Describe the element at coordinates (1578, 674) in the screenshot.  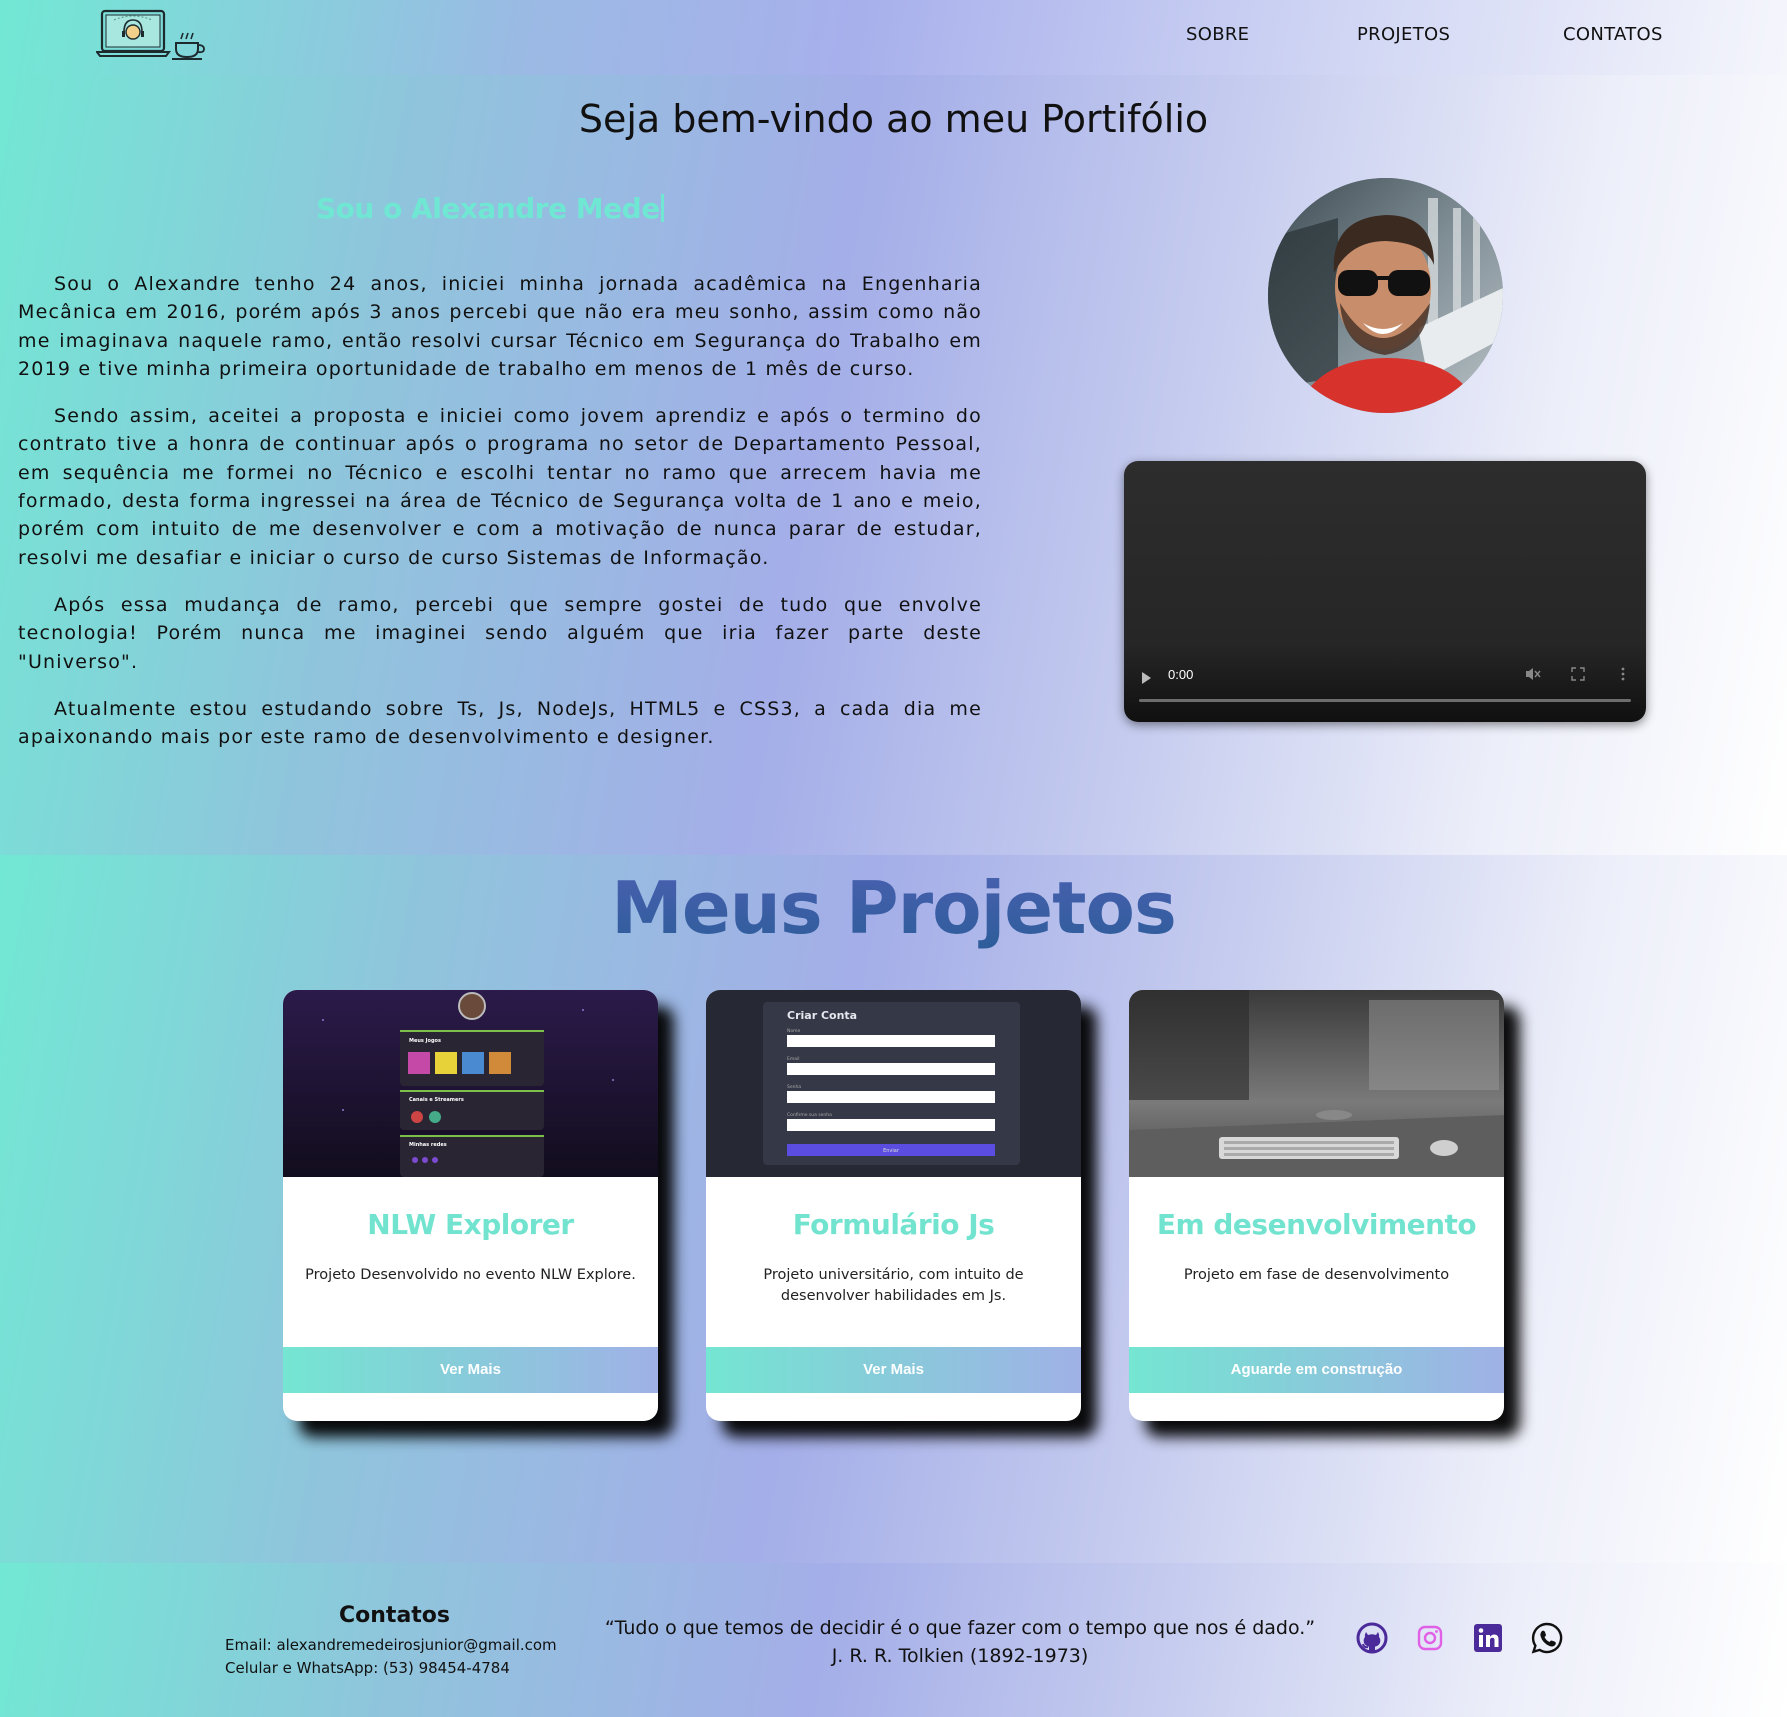
I see `fullscreen-icon` at that location.